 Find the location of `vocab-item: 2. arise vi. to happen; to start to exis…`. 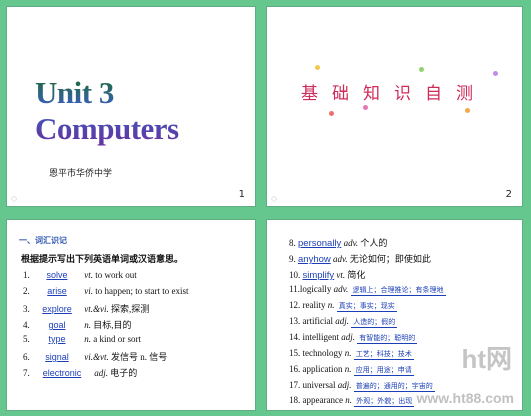

vocab-item: 2. arise vi. to happen; to start to exis… is located at coordinates (106, 291).